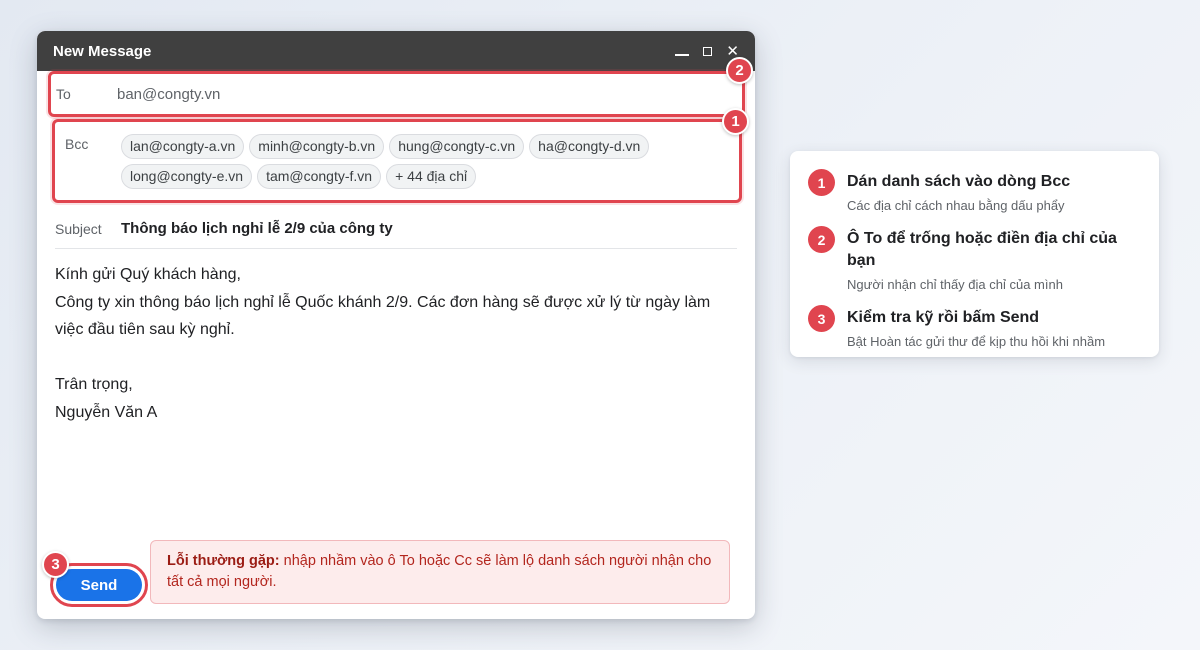 The height and width of the screenshot is (650, 1200). I want to click on subject-input: Thông báo lịch nghỉ lễ 2/9 của công ty, so click(257, 228).